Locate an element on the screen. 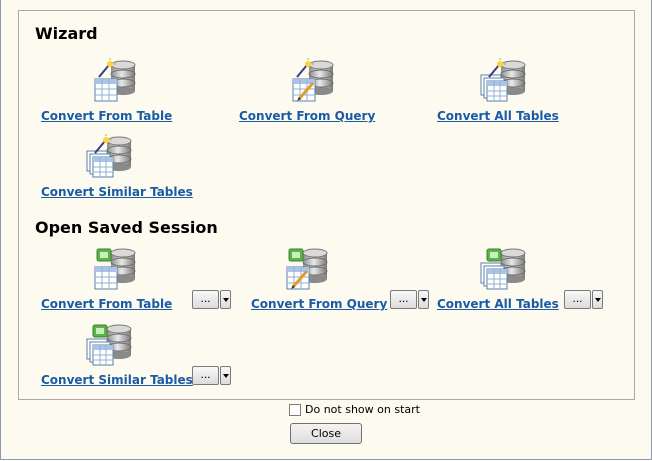 Image resolution: width=652 pixels, height=461 pixels. similar-tables-db-session-icon is located at coordinates (111, 347).